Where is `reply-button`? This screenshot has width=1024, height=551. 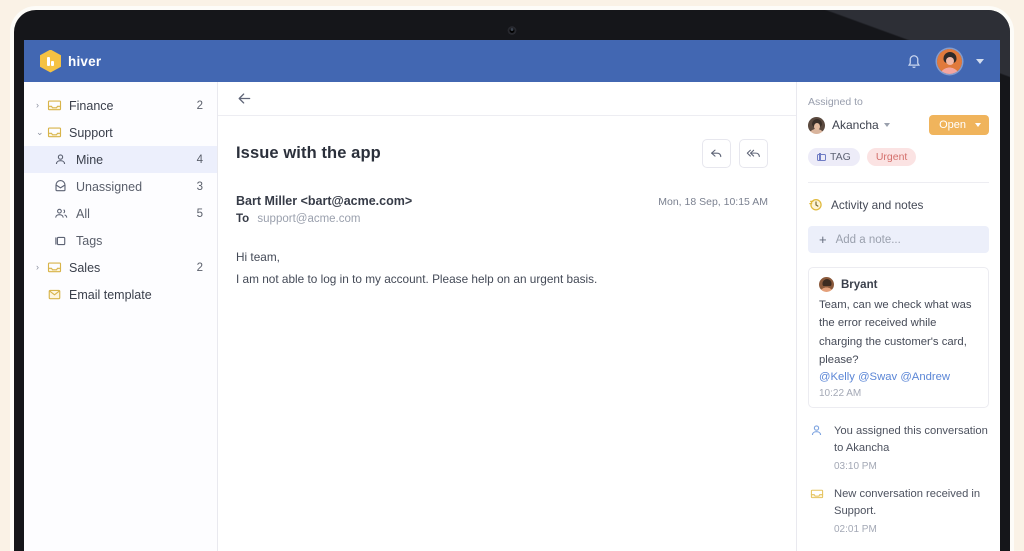 reply-button is located at coordinates (716, 153).